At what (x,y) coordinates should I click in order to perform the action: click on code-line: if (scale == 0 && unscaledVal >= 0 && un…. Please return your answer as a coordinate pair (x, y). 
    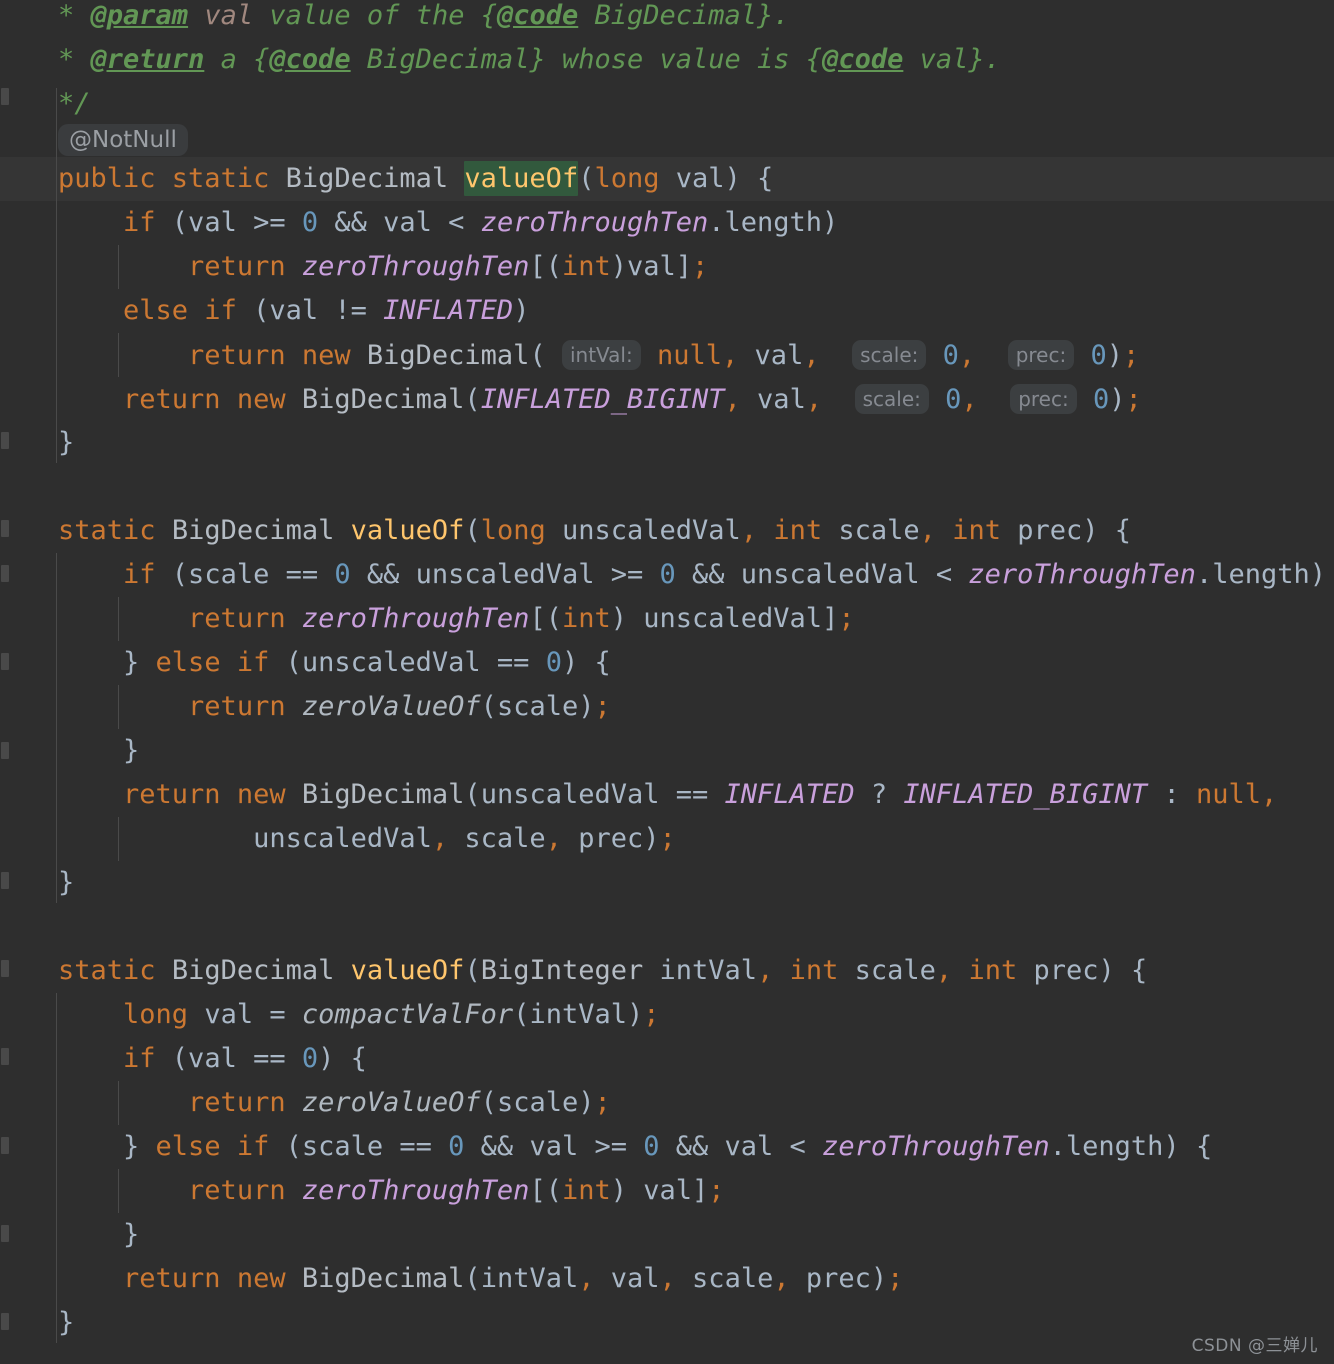
    Looking at the image, I should click on (696, 575).